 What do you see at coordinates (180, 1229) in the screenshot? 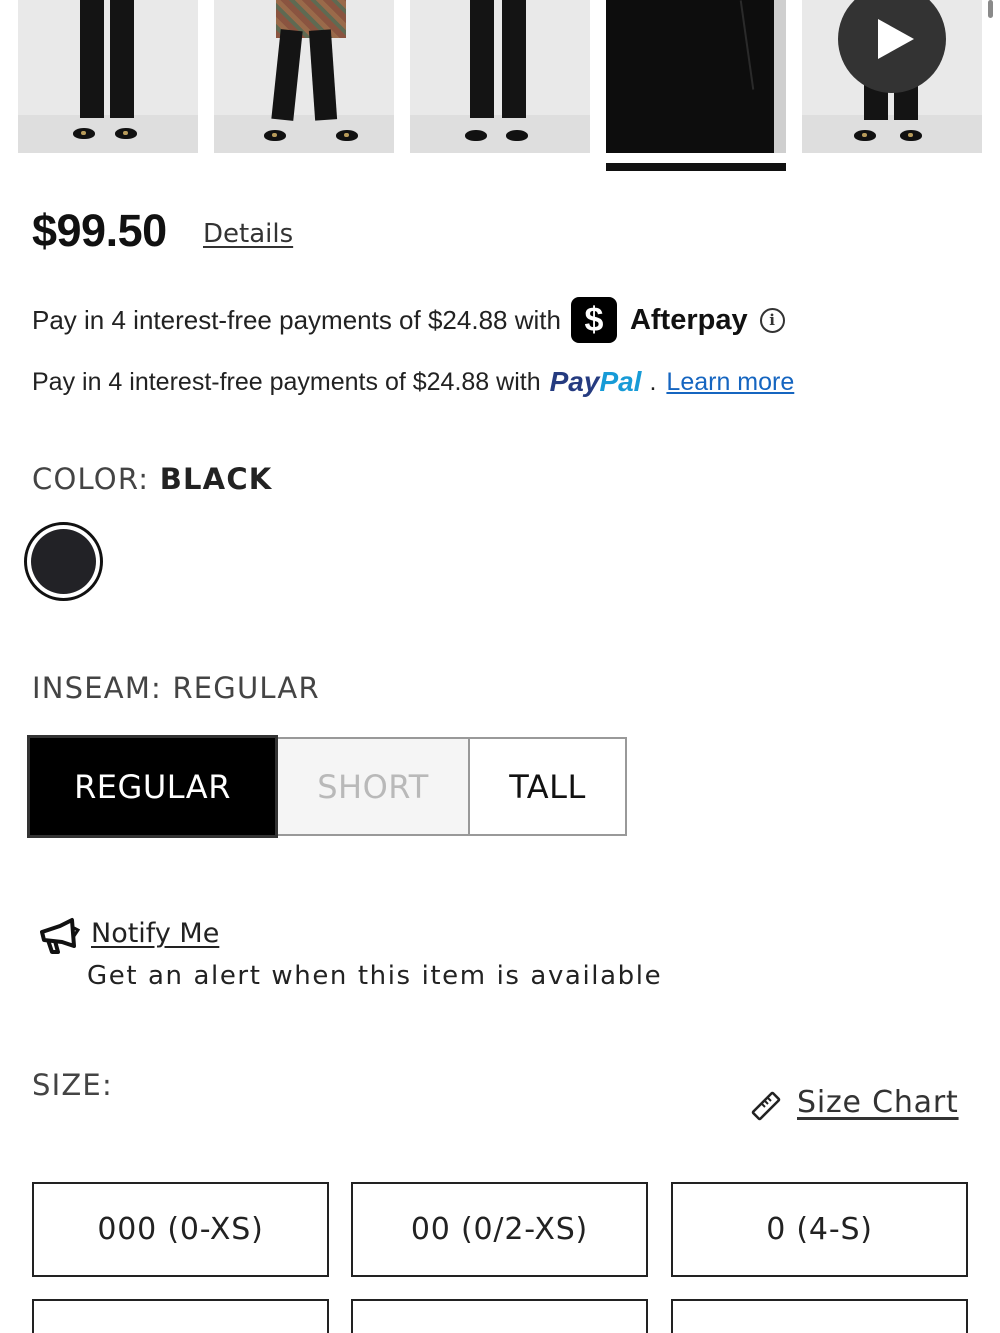
I see `size-option: 000 (0-XS)` at bounding box center [180, 1229].